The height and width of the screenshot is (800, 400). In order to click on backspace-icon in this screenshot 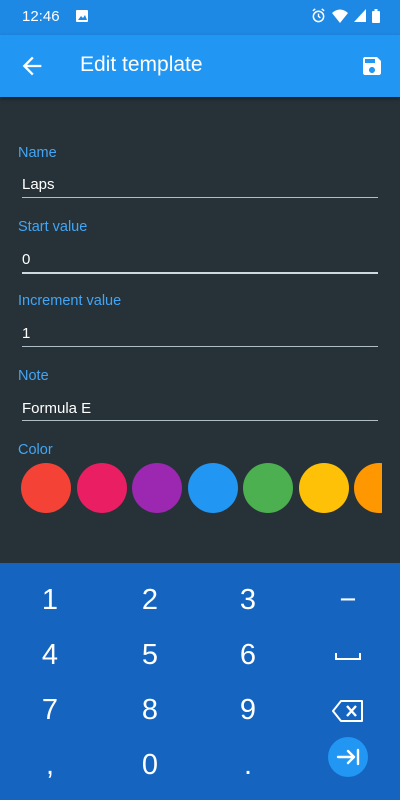, I will do `click(347, 710)`.